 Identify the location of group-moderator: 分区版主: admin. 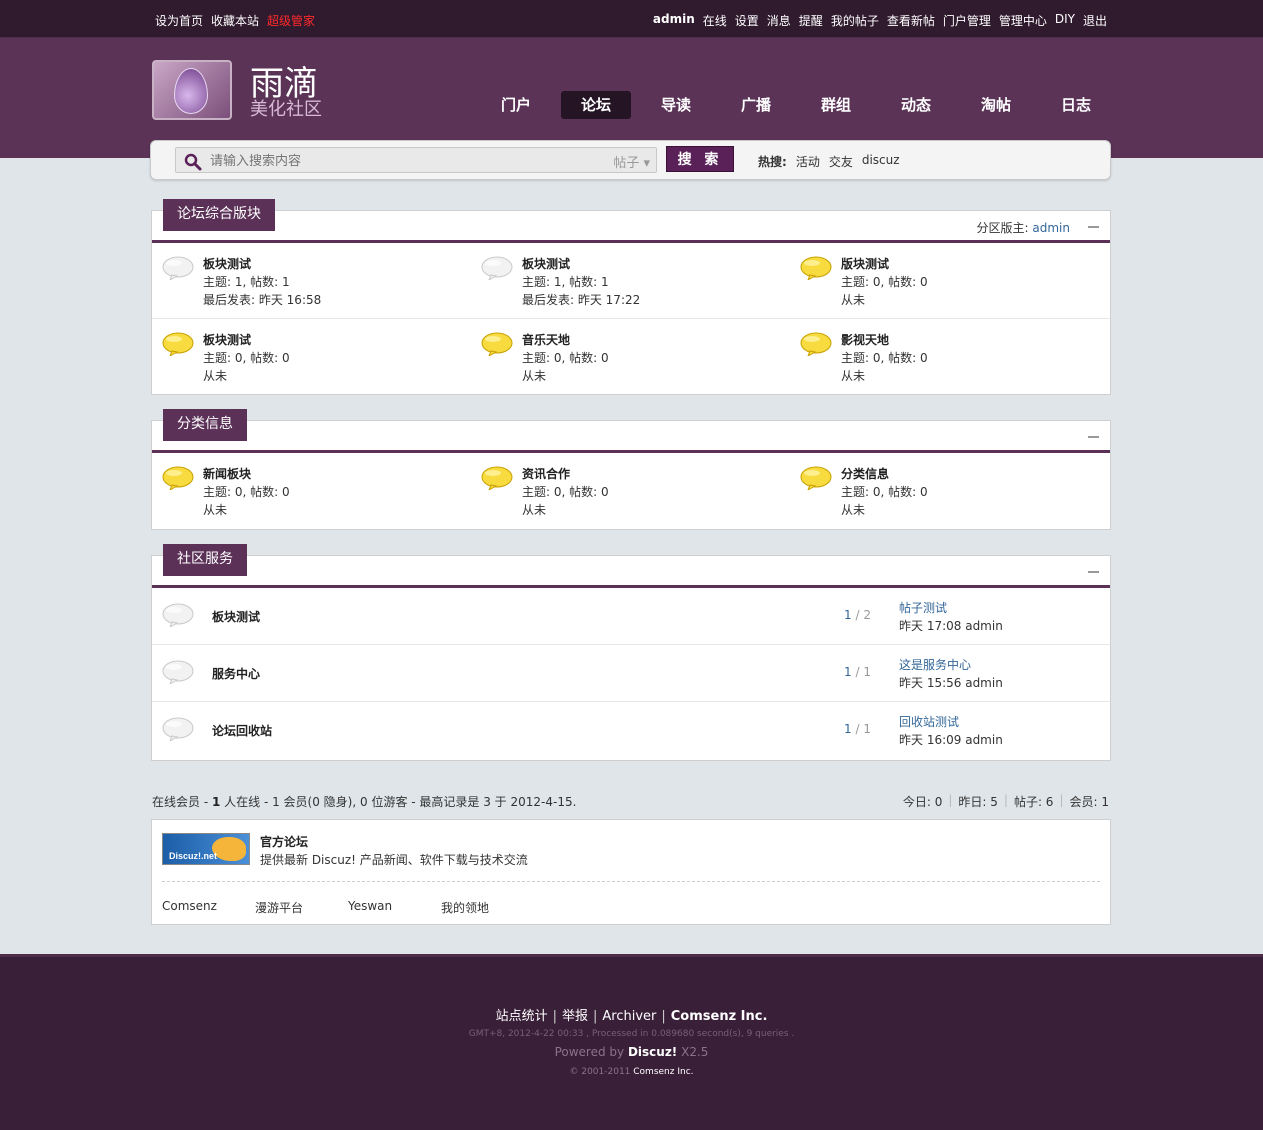
(1023, 227).